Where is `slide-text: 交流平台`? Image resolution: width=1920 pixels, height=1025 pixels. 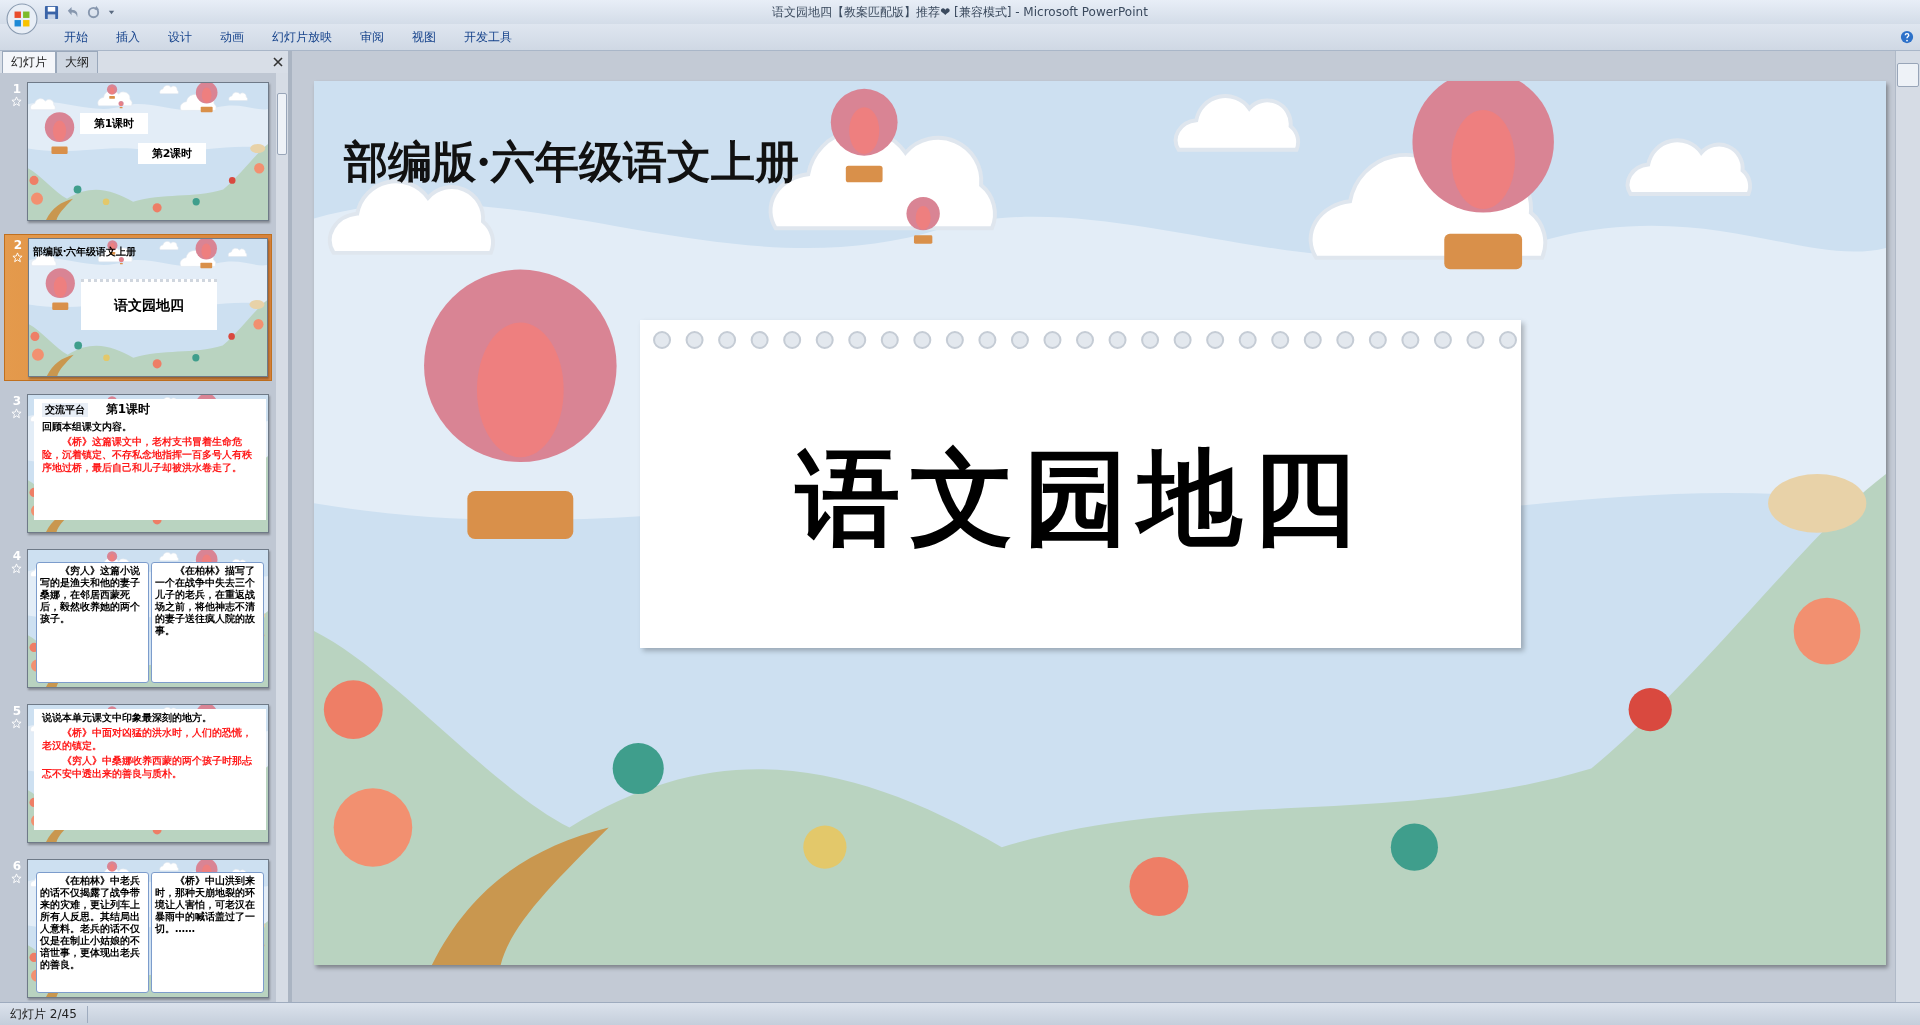 slide-text: 交流平台 is located at coordinates (64, 409).